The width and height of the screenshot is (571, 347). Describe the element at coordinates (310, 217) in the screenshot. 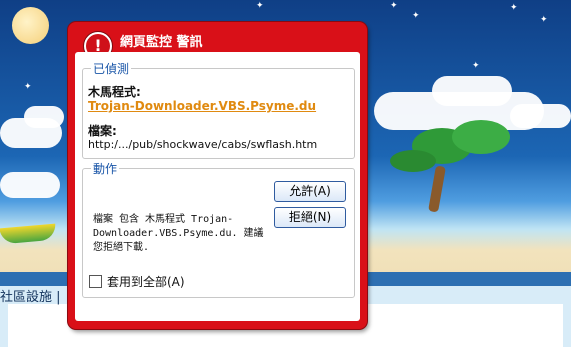

I see `deny-button: 拒絕(N)` at that location.